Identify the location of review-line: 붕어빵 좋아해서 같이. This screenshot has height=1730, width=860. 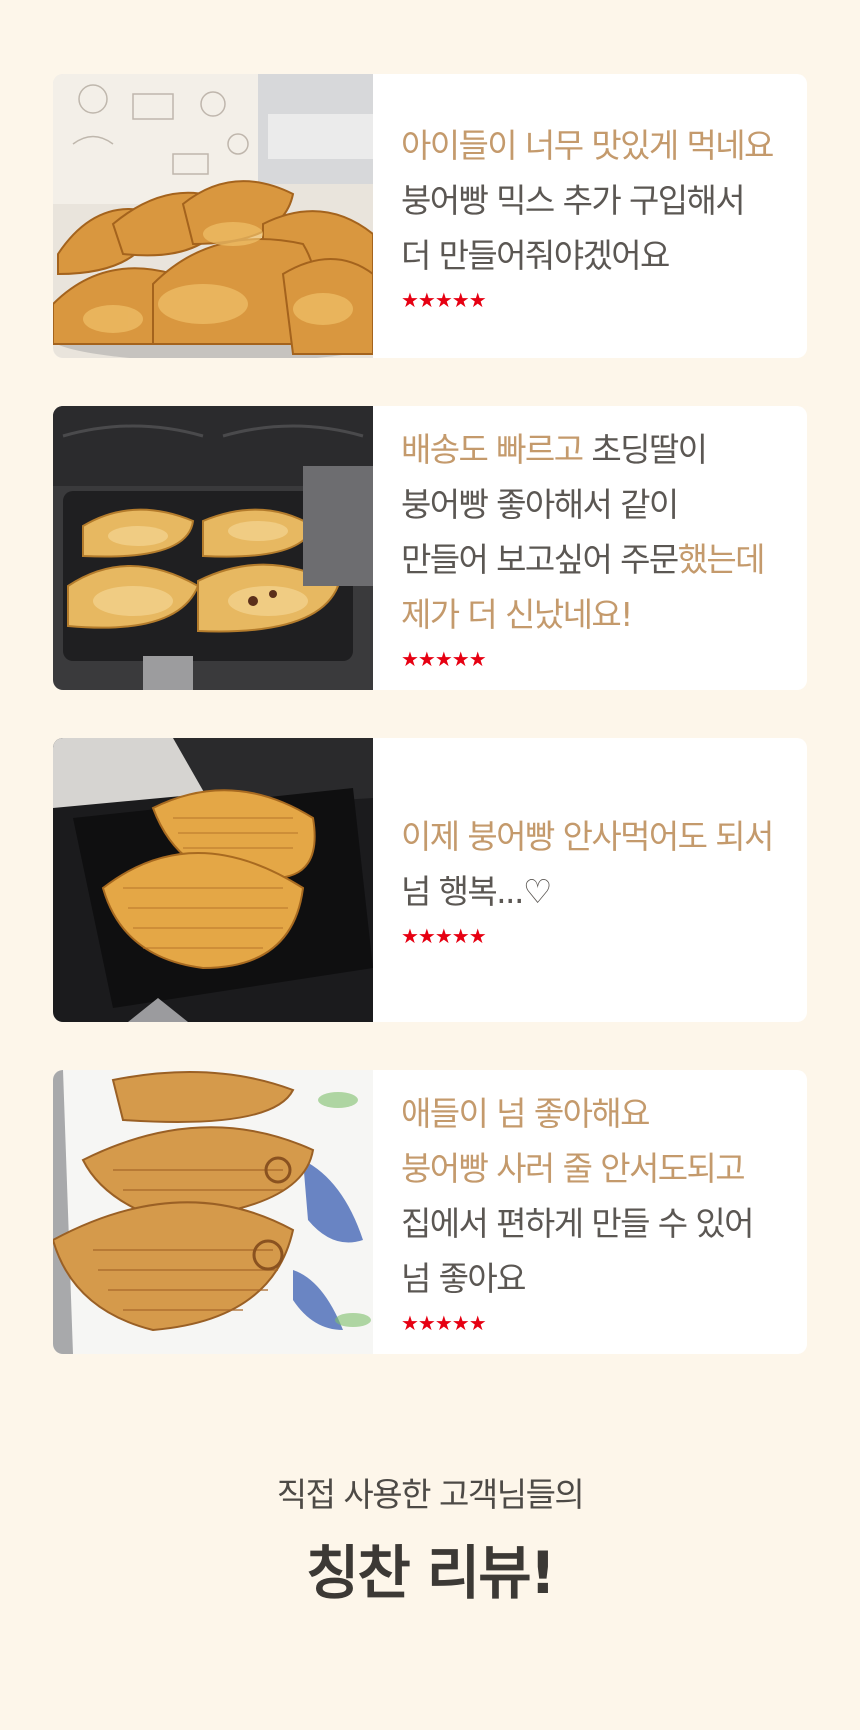
(598, 504).